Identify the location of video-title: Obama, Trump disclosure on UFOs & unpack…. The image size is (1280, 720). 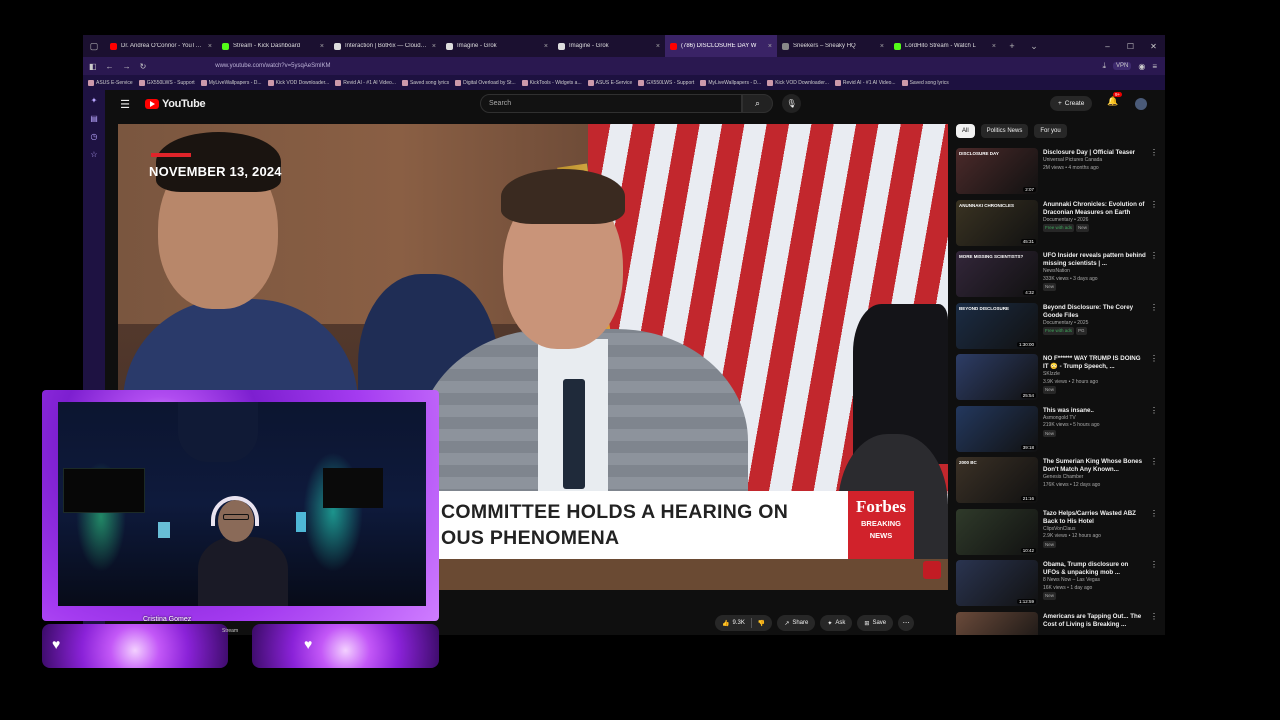
(1099, 569).